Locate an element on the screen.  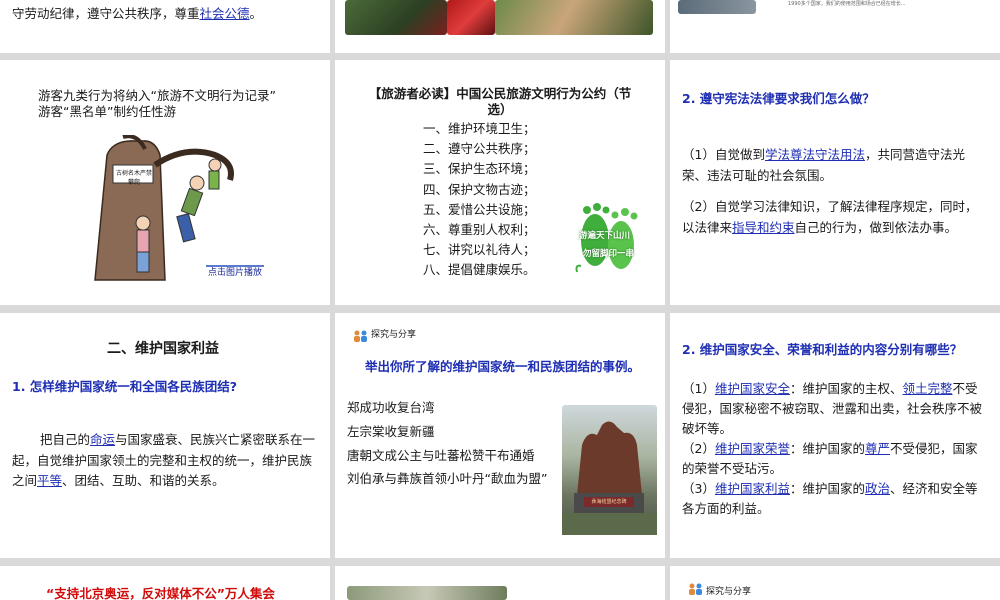
list-item: 五、爱惜公共设施； is located at coordinates (479, 209).